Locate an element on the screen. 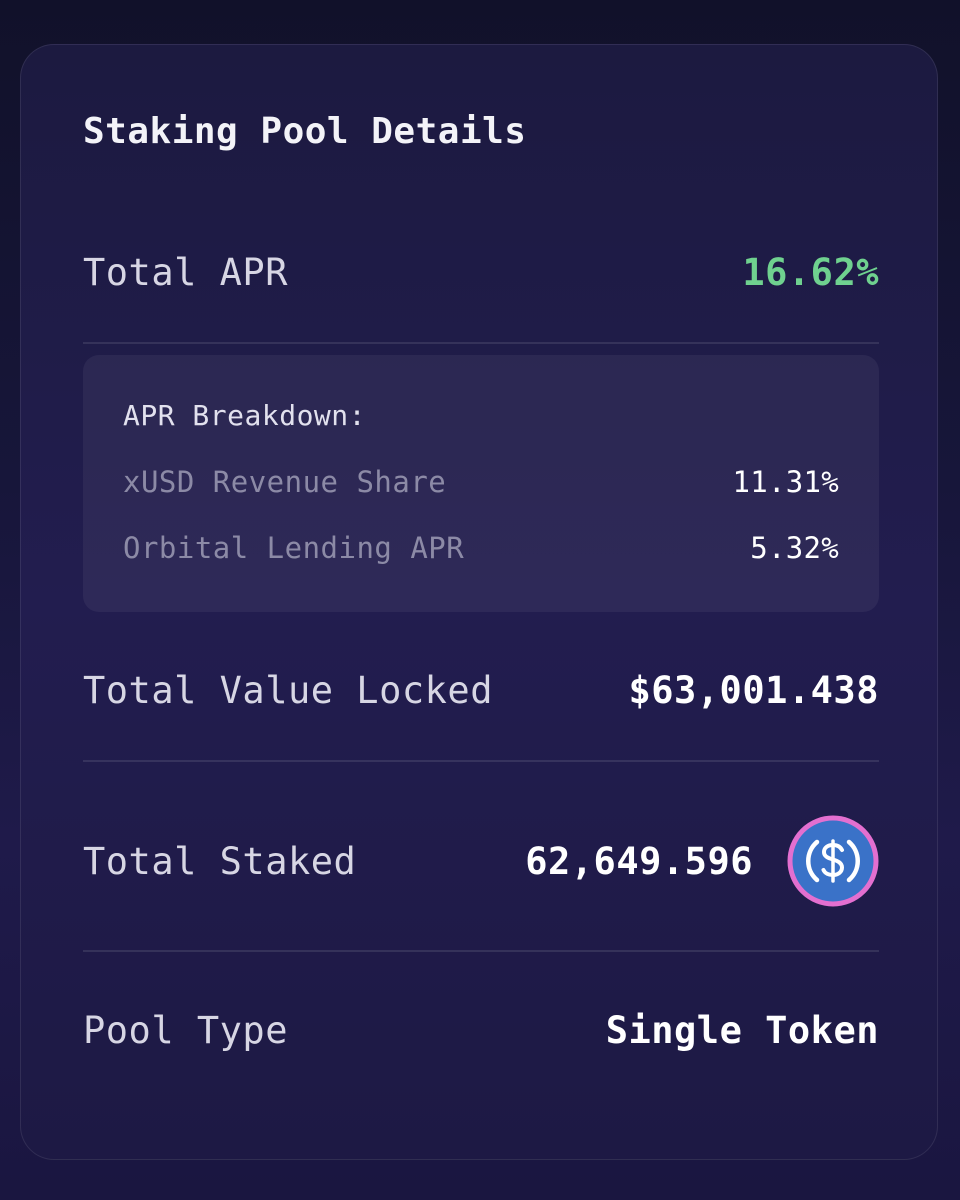 Image resolution: width=960 pixels, height=1200 pixels. total-staked-label: Total Staked is located at coordinates (220, 861).